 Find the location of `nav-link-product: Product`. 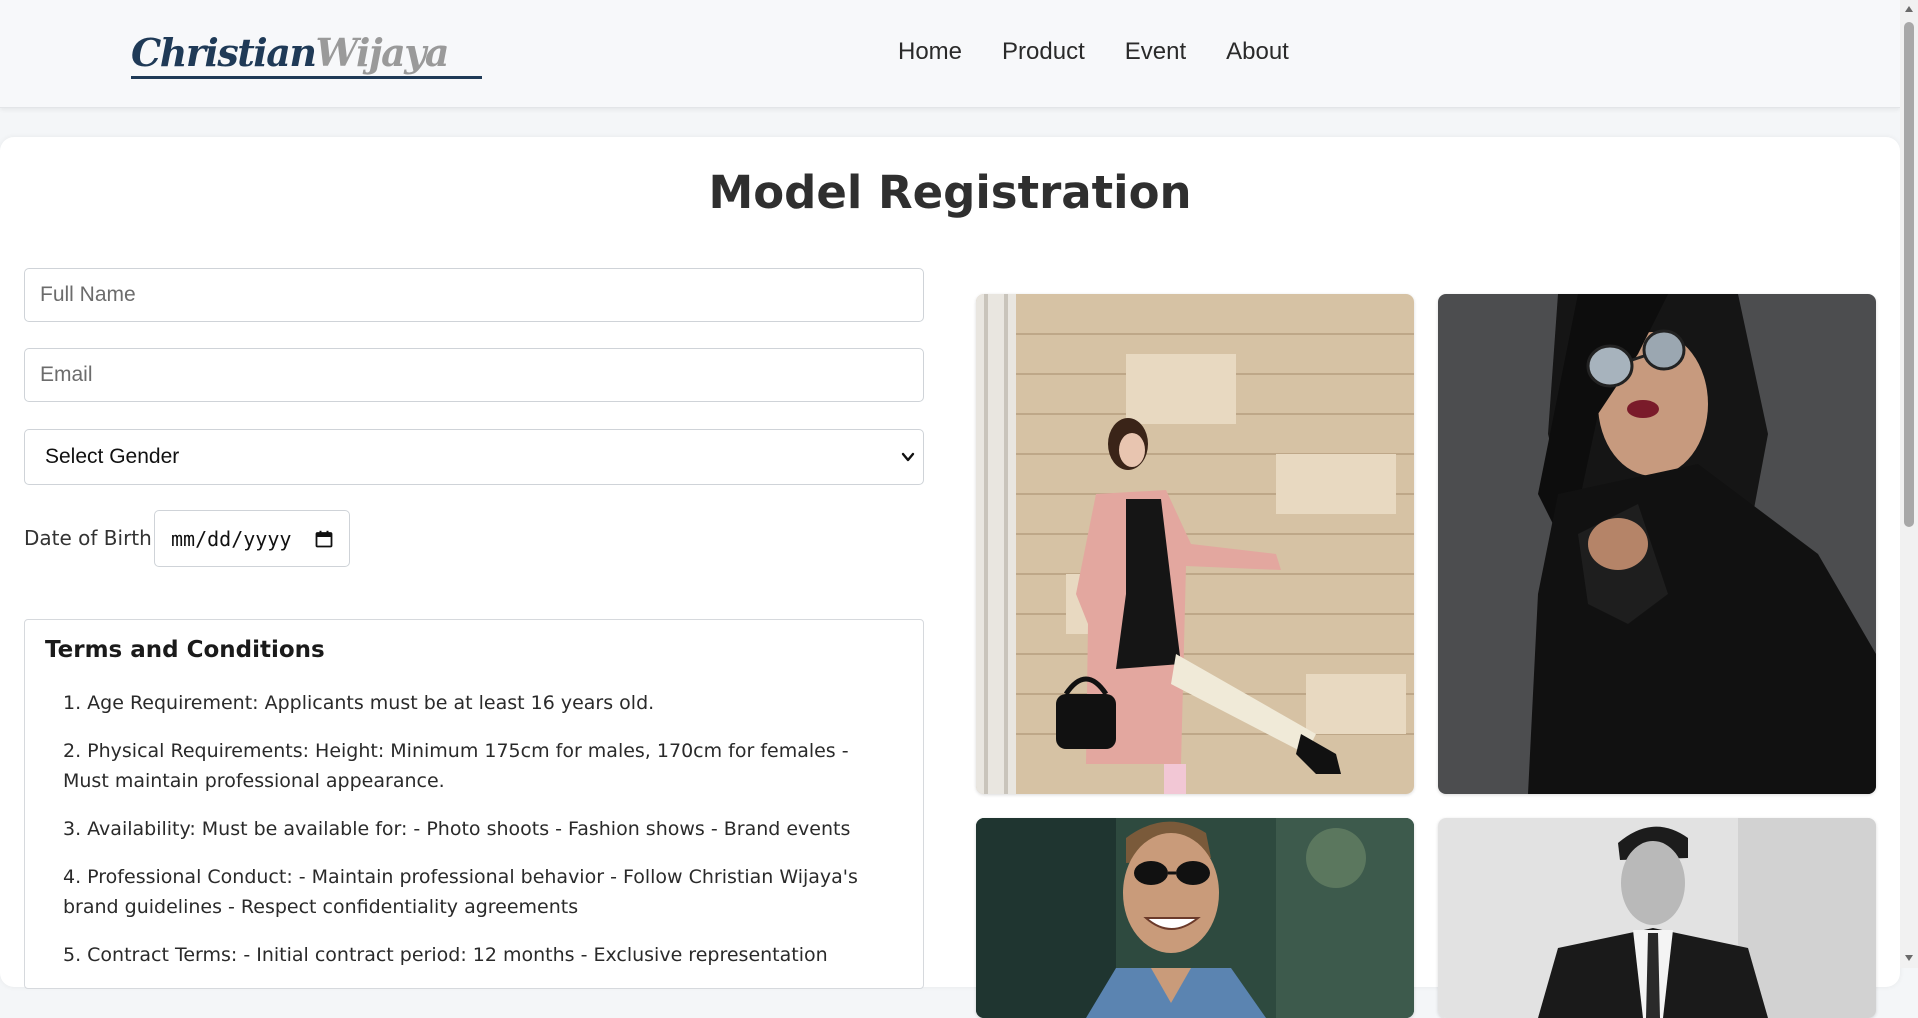

nav-link-product: Product is located at coordinates (1043, 52).